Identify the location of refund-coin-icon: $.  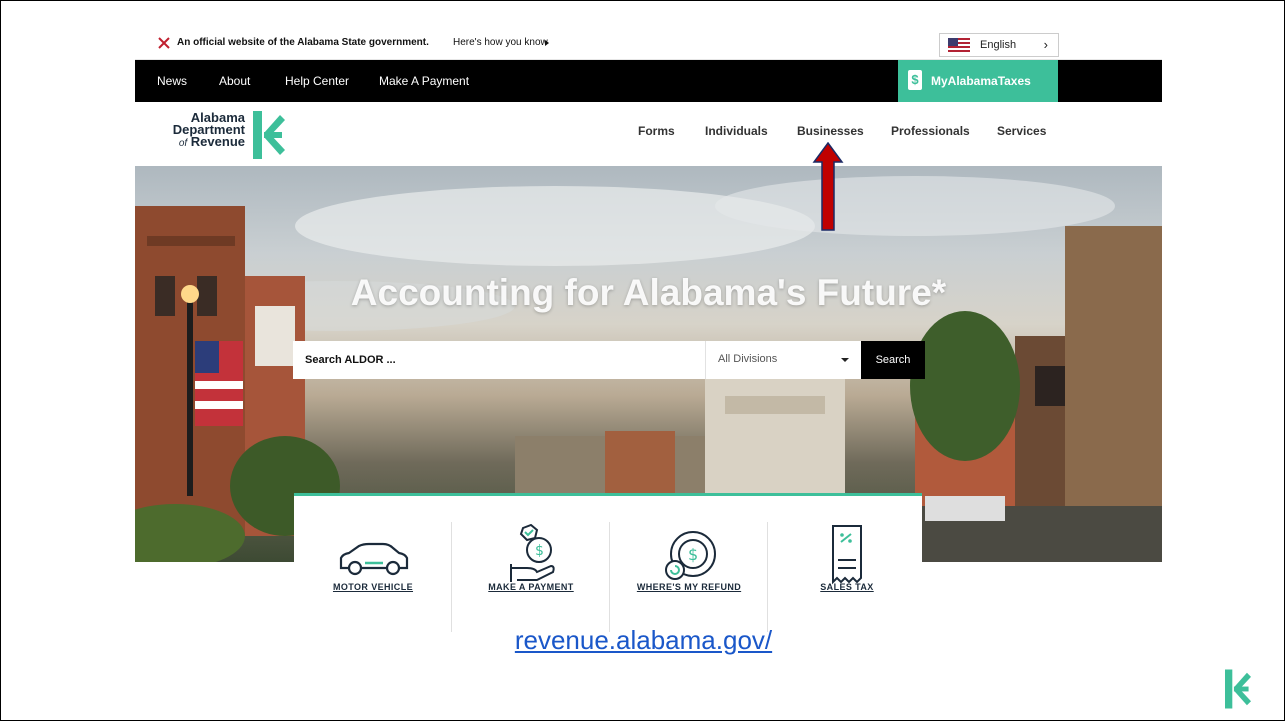
(690, 555).